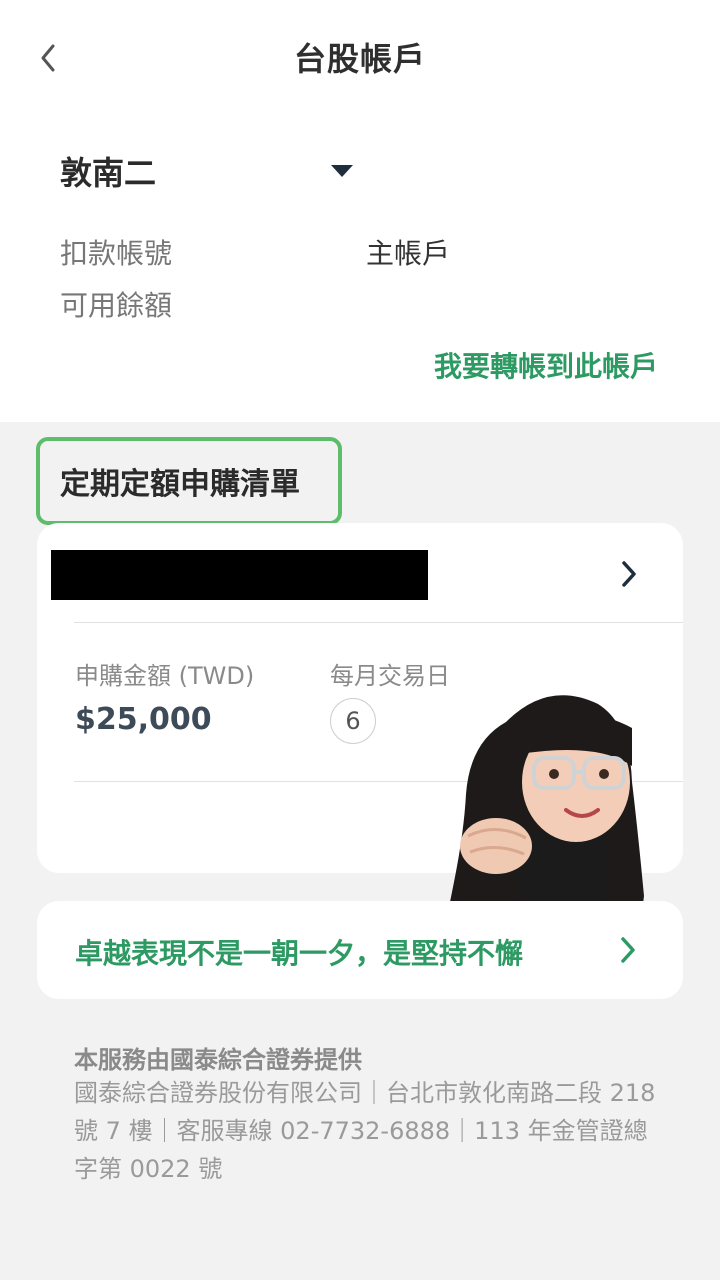 This screenshot has height=1280, width=720. I want to click on page-title: 台股帳戶, so click(359, 59).